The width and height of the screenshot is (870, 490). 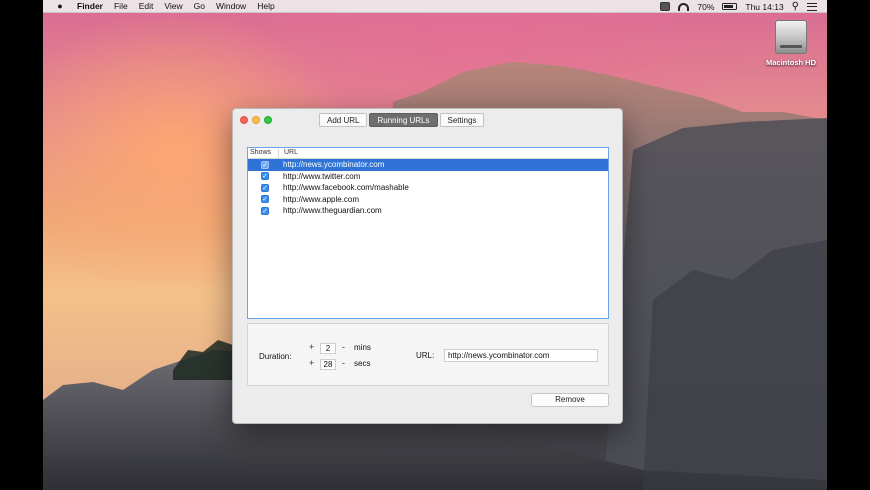 I want to click on menu-help: Help, so click(x=265, y=6).